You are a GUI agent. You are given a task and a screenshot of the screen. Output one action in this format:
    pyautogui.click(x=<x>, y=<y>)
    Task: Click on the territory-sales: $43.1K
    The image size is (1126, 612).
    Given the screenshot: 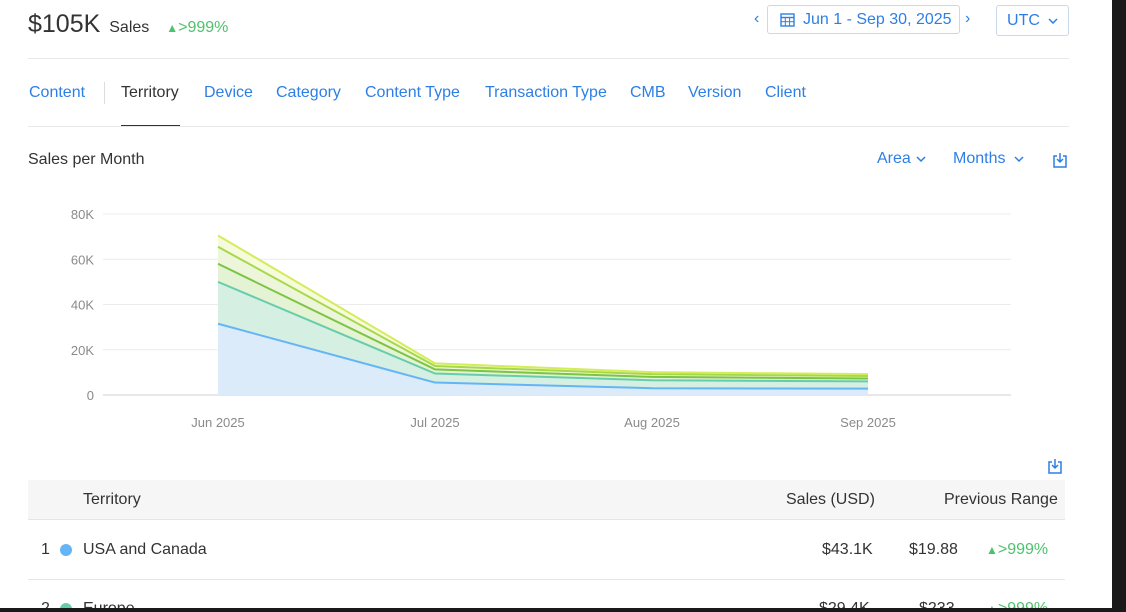 What is the action you would take?
    pyautogui.click(x=847, y=549)
    